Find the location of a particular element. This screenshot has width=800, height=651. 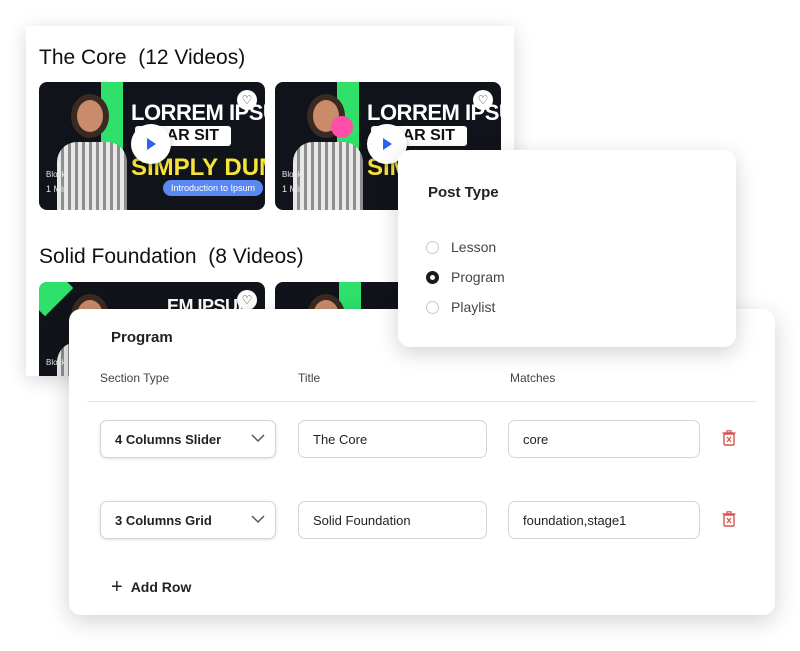

radio-option-playlist: Playlist is located at coordinates (460, 307).